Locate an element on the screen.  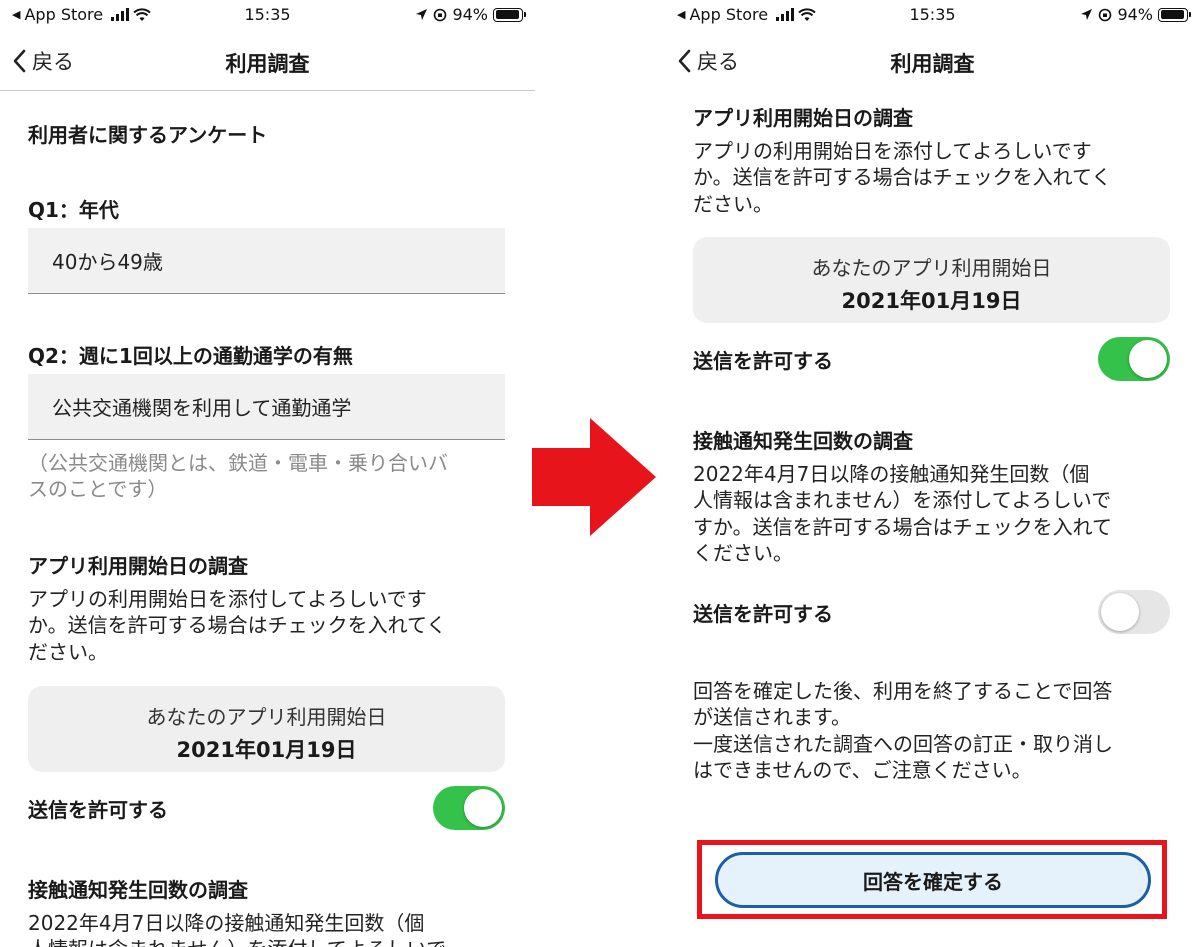
q2-value: 公共交通機関を利用して通勤通学 is located at coordinates (202, 408).